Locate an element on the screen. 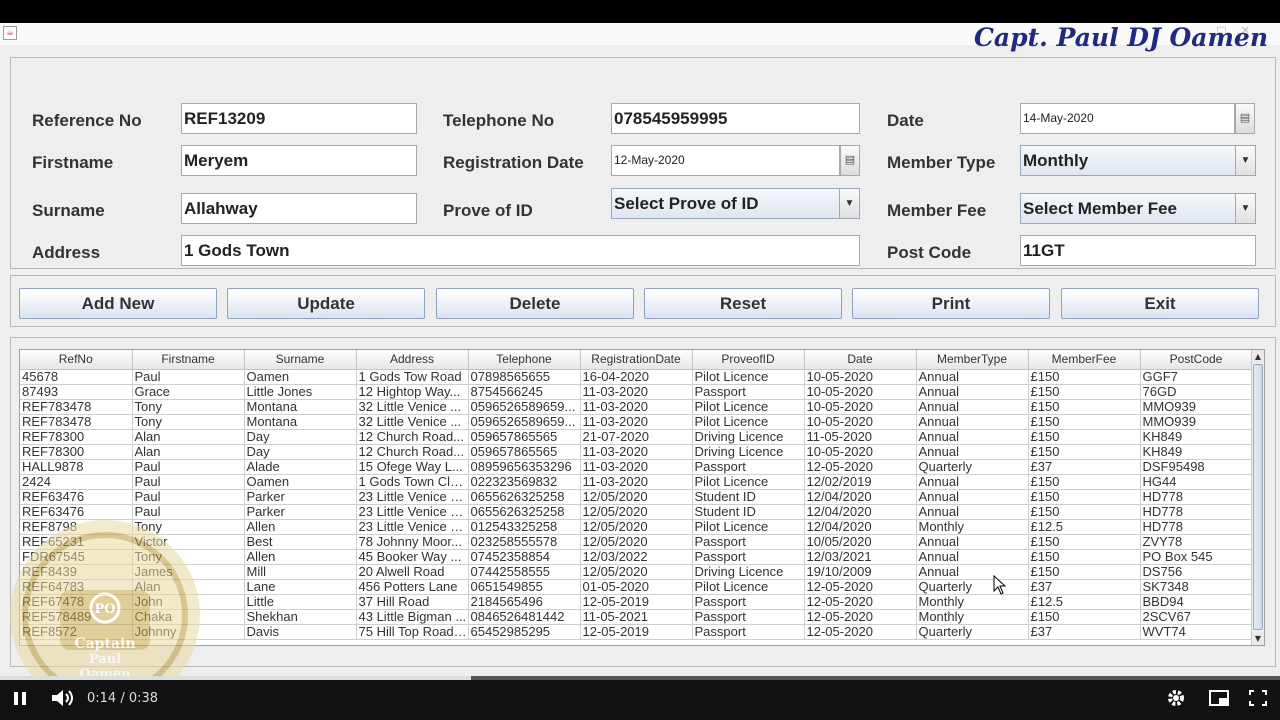 The image size is (1280, 720). table-cell: REF63476 is located at coordinates (76, 497).